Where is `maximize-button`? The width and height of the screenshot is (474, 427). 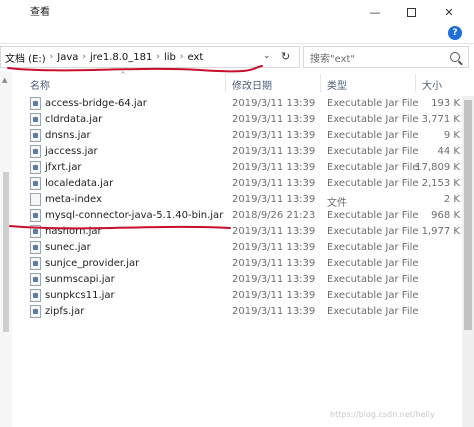
maximize-button is located at coordinates (411, 12).